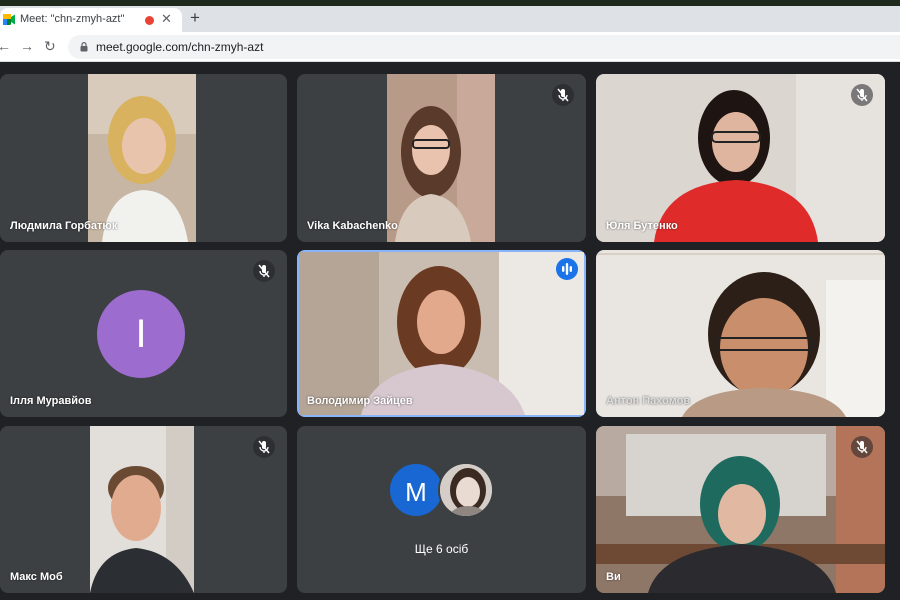 Image resolution: width=900 pixels, height=600 pixels. I want to click on lock-icon, so click(84, 47).